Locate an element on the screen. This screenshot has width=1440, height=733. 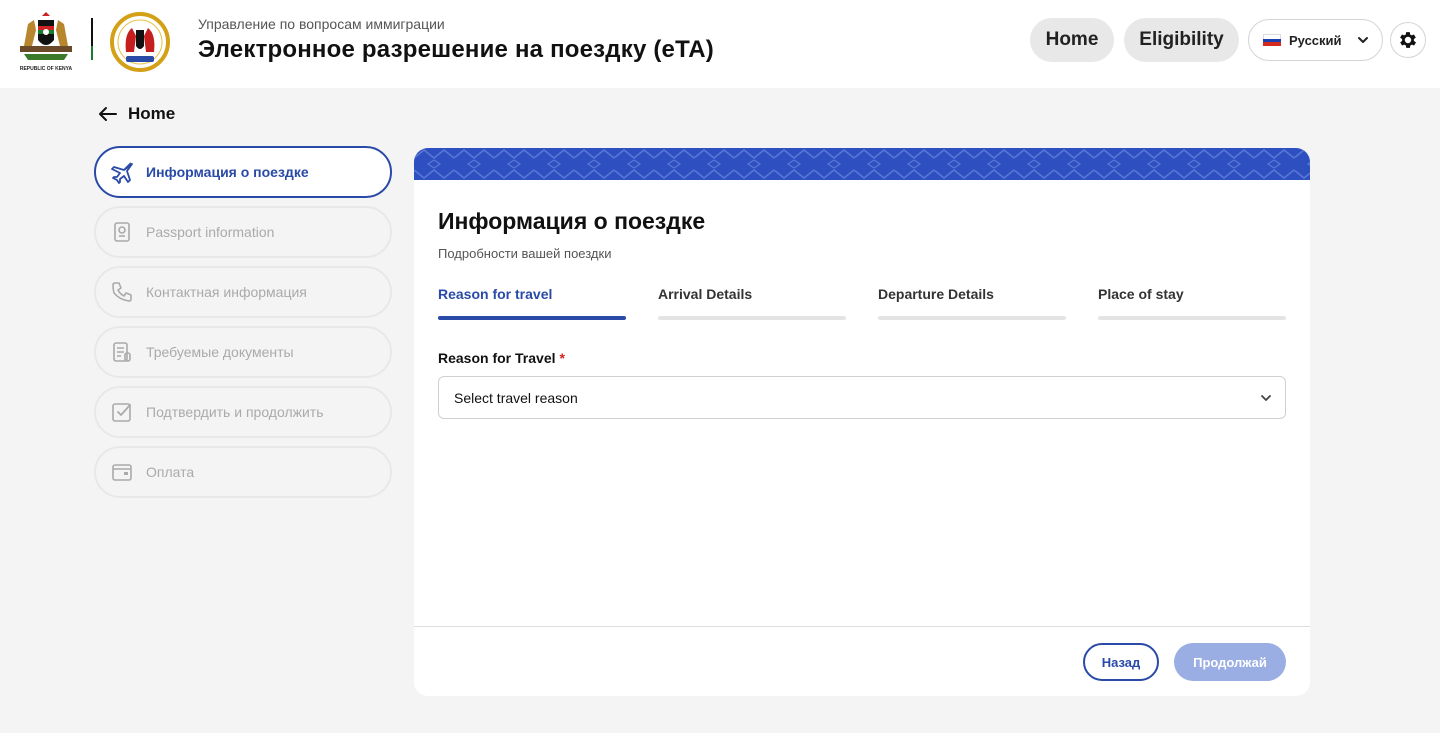
footer-divider is located at coordinates (862, 626).